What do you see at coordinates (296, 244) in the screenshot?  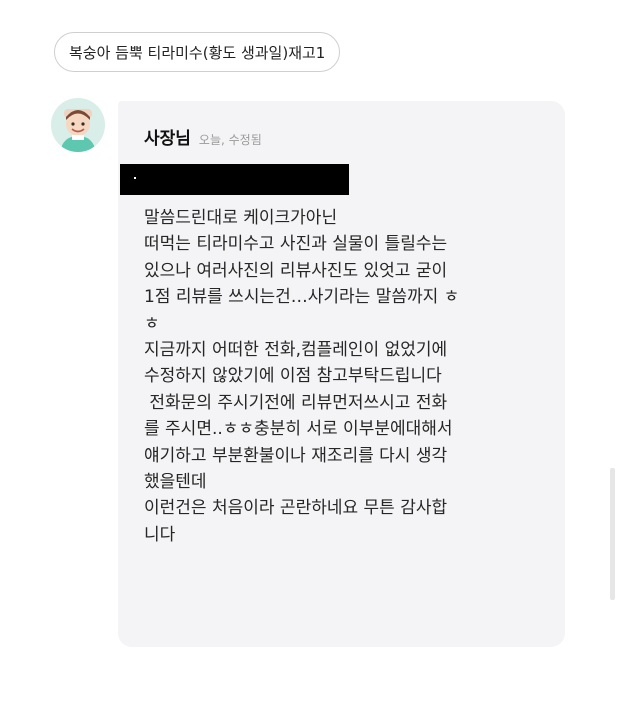 I see `reply-line: 떠먹는 티라미수고 사진과 실물이 틀릴수는` at bounding box center [296, 244].